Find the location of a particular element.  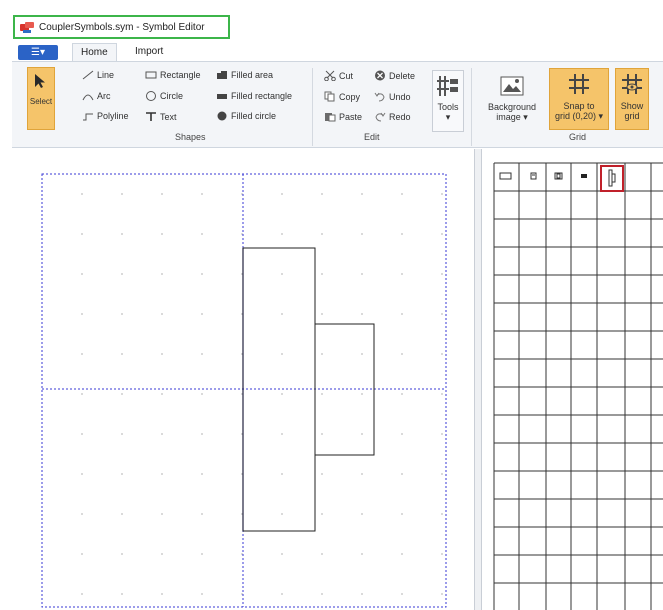

filled-area-icon is located at coordinates (222, 75).